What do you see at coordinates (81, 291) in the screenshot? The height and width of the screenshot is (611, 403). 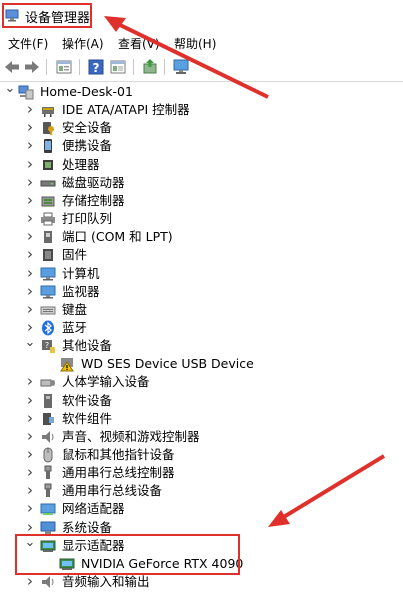 I see `tree-item-label: 监视器` at bounding box center [81, 291].